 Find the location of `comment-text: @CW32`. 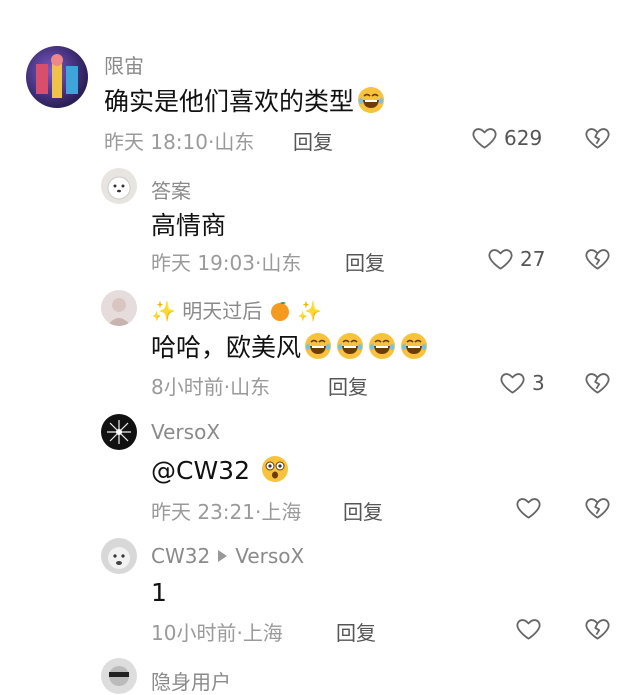

comment-text: @CW32 is located at coordinates (220, 469).